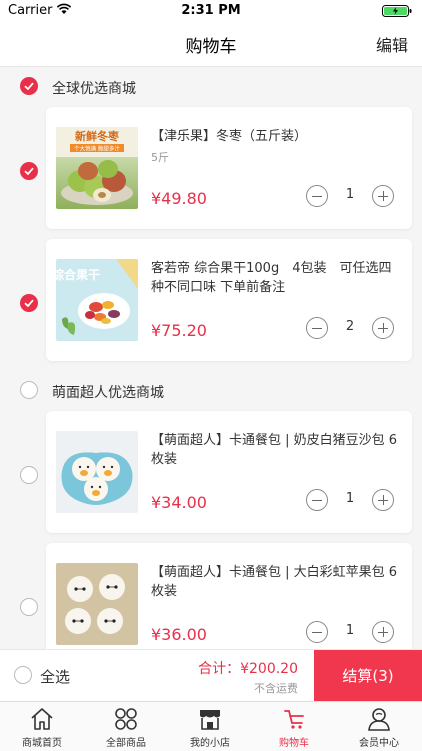 This screenshot has height=751, width=422. What do you see at coordinates (229, 168) in the screenshot?
I see `product-card: 新鲜冬枣 个大饱满 脆甜多汁 【津乐果】冬枣（五斤装） 5斤 ¥49.80 1` at bounding box center [229, 168].